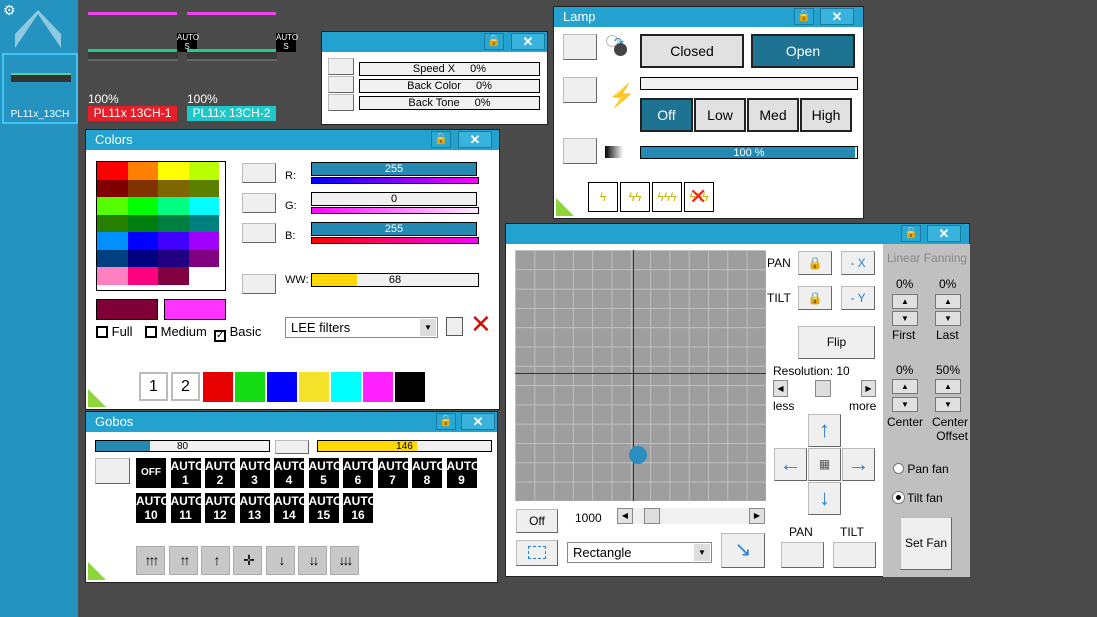 The height and width of the screenshot is (617, 1097). What do you see at coordinates (905, 318) in the screenshot?
I see `first-down-button: ▼` at bounding box center [905, 318].